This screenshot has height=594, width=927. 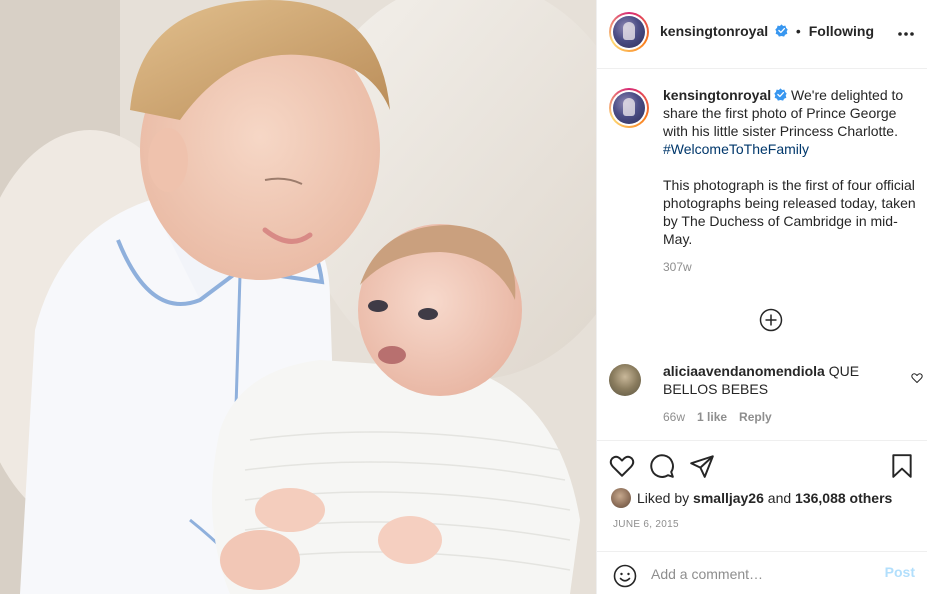 I want to click on caption-author-avatar, so click(x=629, y=108).